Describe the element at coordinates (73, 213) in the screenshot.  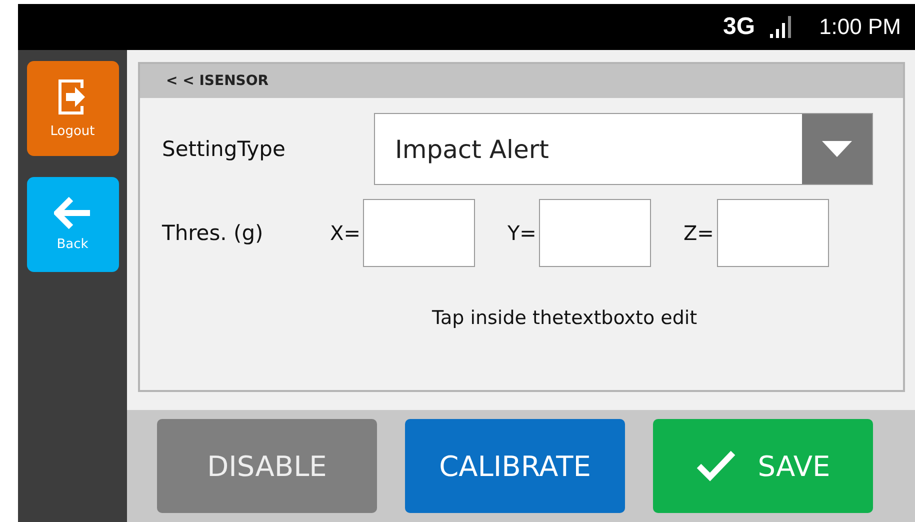
I see `arrow-left-icon` at that location.